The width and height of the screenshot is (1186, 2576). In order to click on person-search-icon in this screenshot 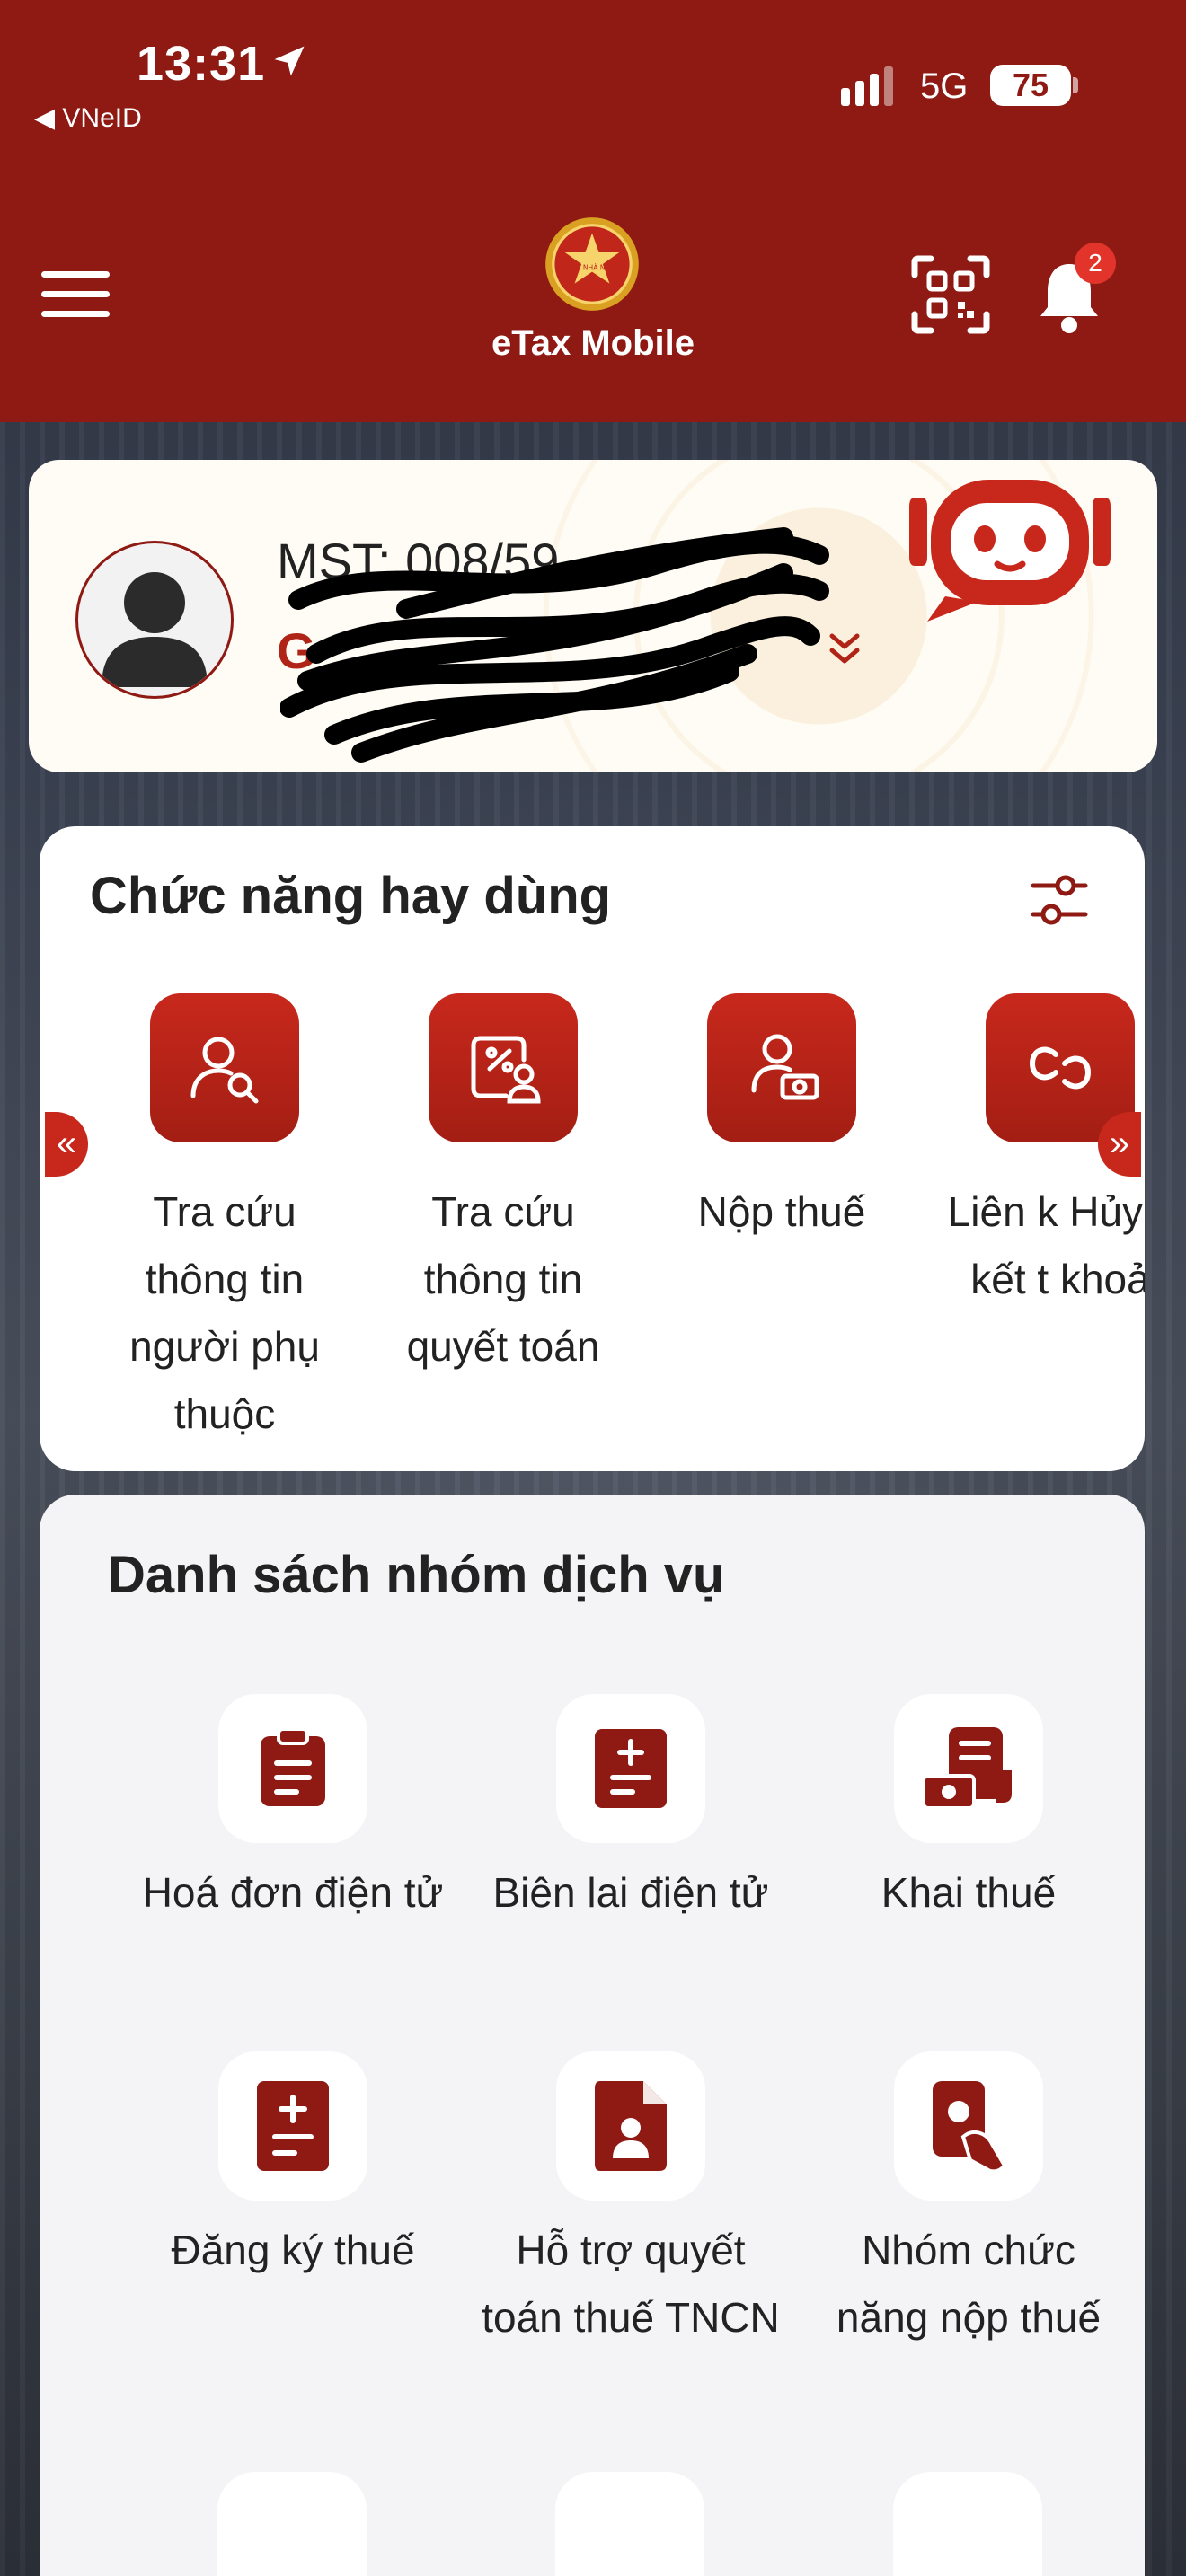, I will do `click(224, 1067)`.